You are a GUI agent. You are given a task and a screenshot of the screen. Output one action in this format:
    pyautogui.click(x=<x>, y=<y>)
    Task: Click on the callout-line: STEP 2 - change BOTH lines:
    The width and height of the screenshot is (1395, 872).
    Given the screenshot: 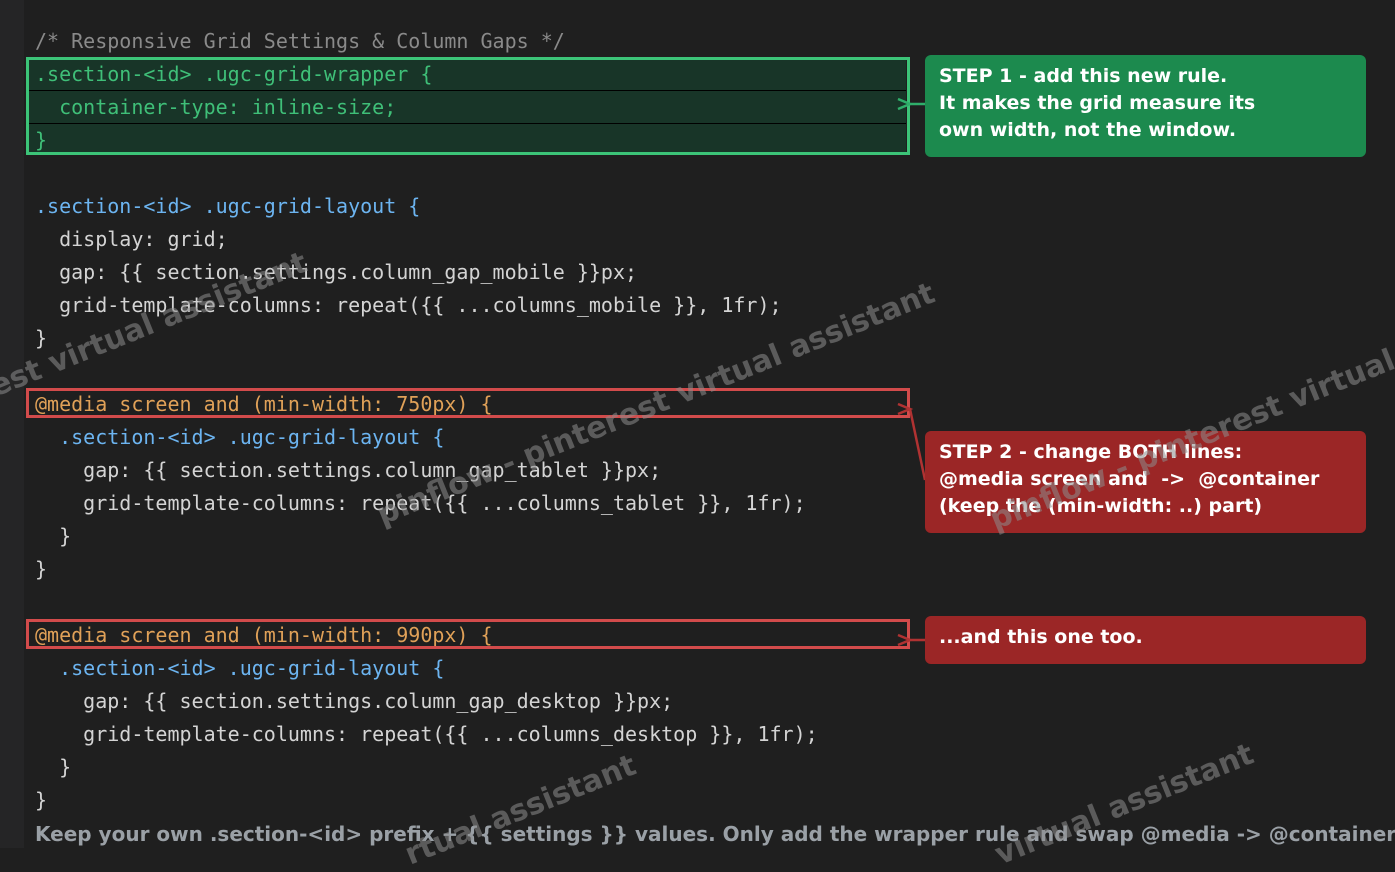 What is the action you would take?
    pyautogui.click(x=1091, y=452)
    